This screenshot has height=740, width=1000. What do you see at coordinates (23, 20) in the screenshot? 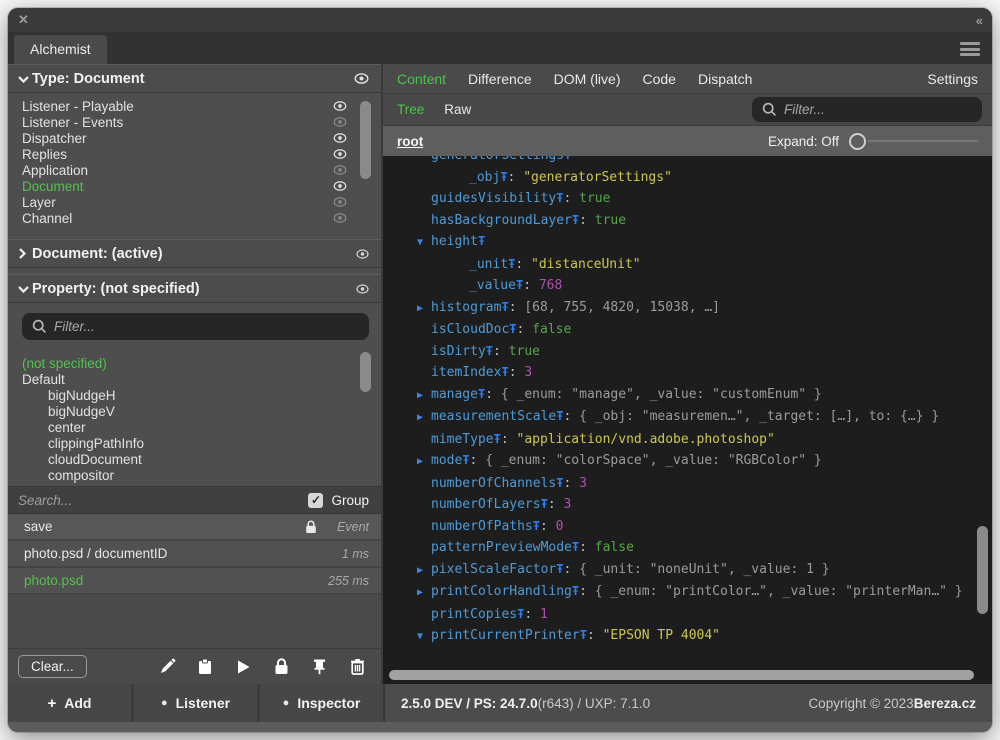
I see `close-icon: ✕` at bounding box center [23, 20].